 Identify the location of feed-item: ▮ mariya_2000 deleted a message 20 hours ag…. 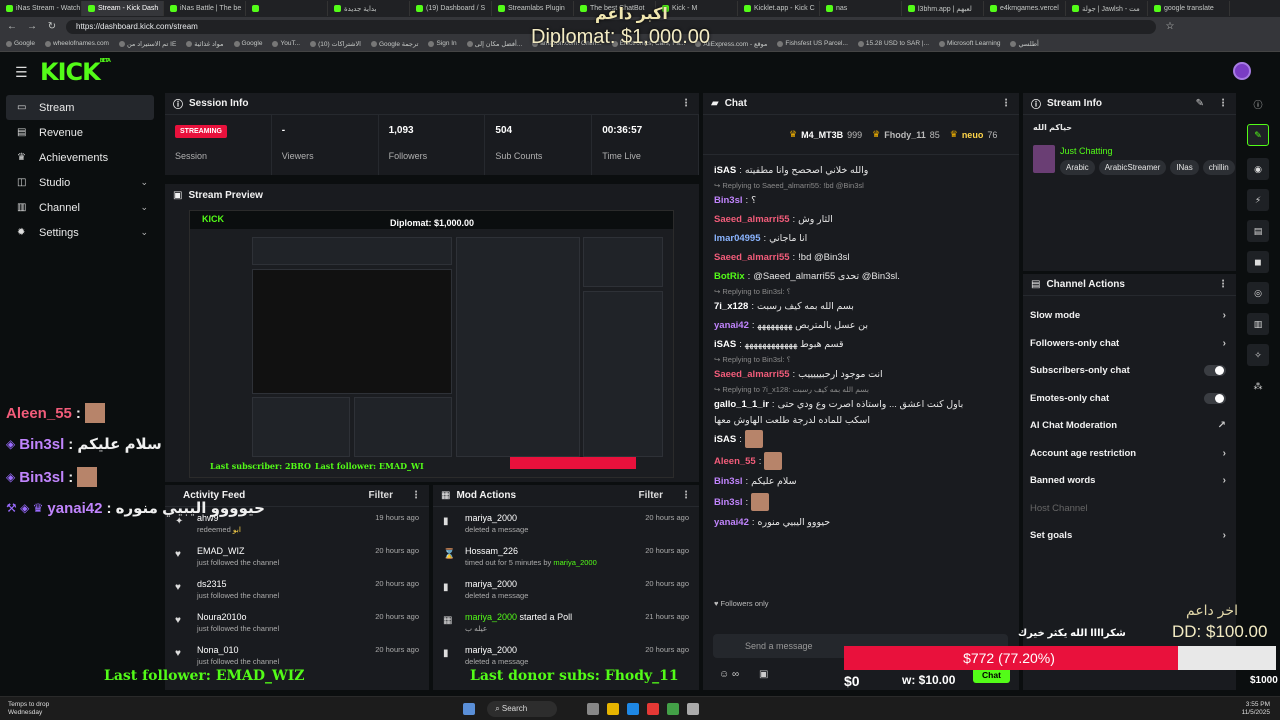
(566, 523).